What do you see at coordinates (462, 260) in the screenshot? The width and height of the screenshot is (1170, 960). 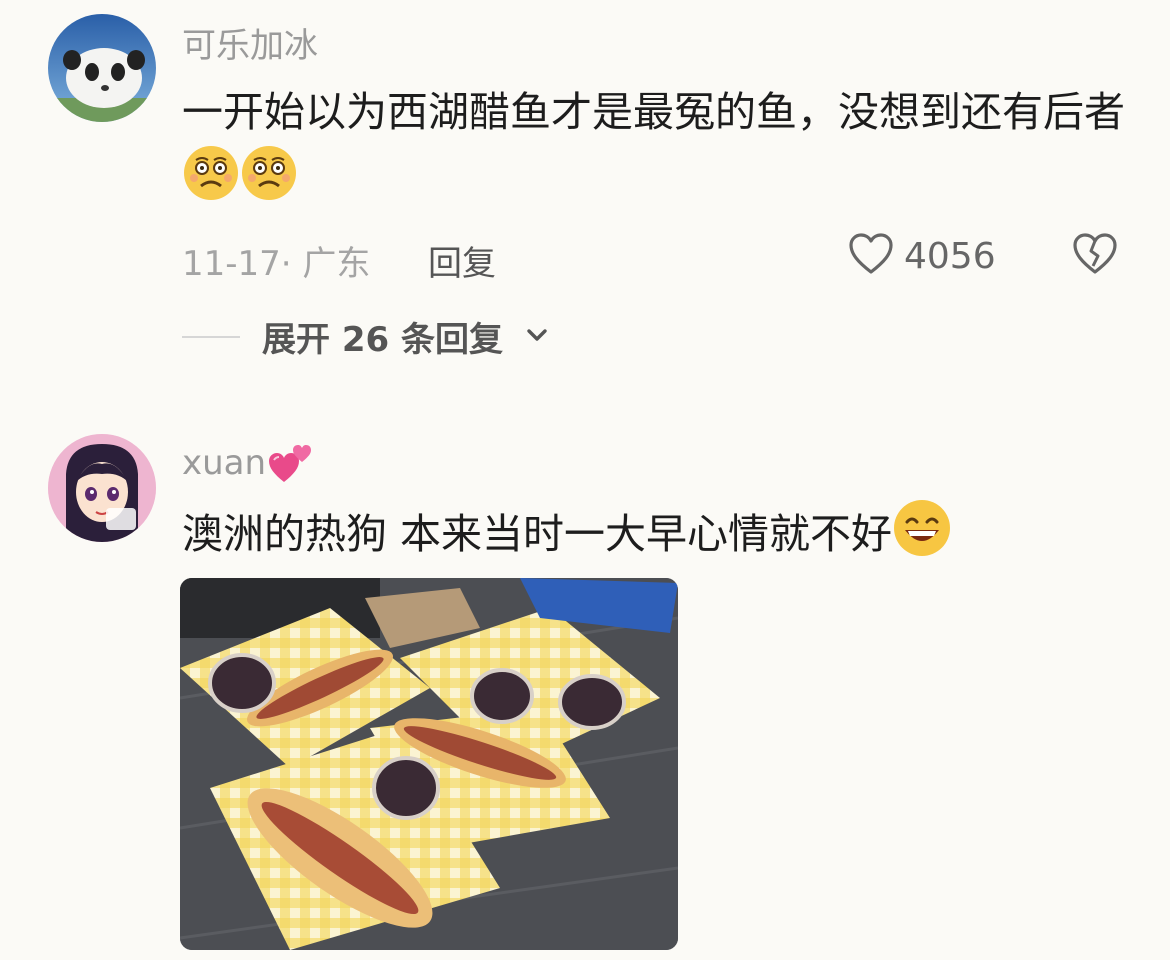 I see `reply-button: 回复` at bounding box center [462, 260].